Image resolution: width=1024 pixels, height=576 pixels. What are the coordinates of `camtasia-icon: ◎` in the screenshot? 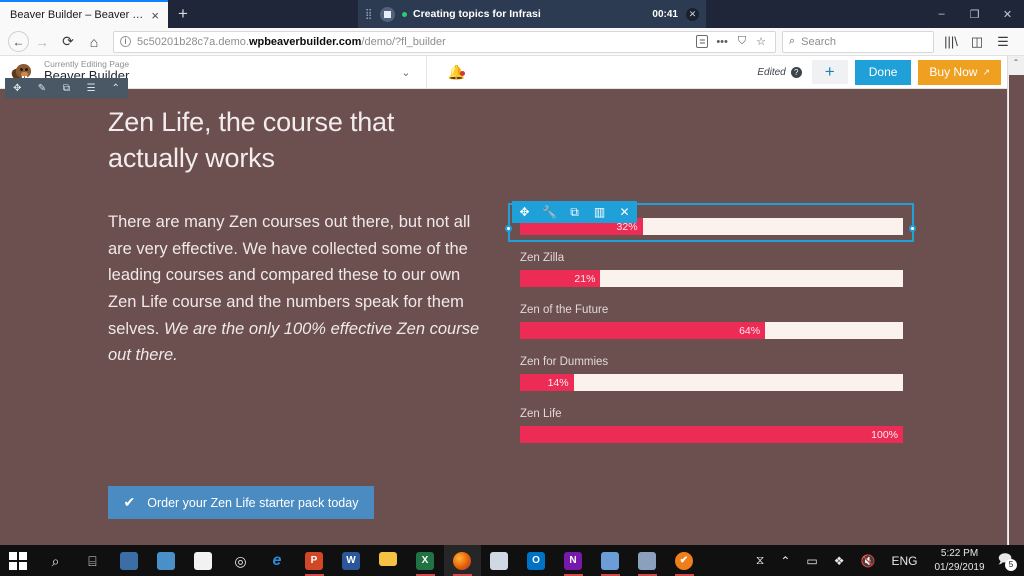 It's located at (240, 560).